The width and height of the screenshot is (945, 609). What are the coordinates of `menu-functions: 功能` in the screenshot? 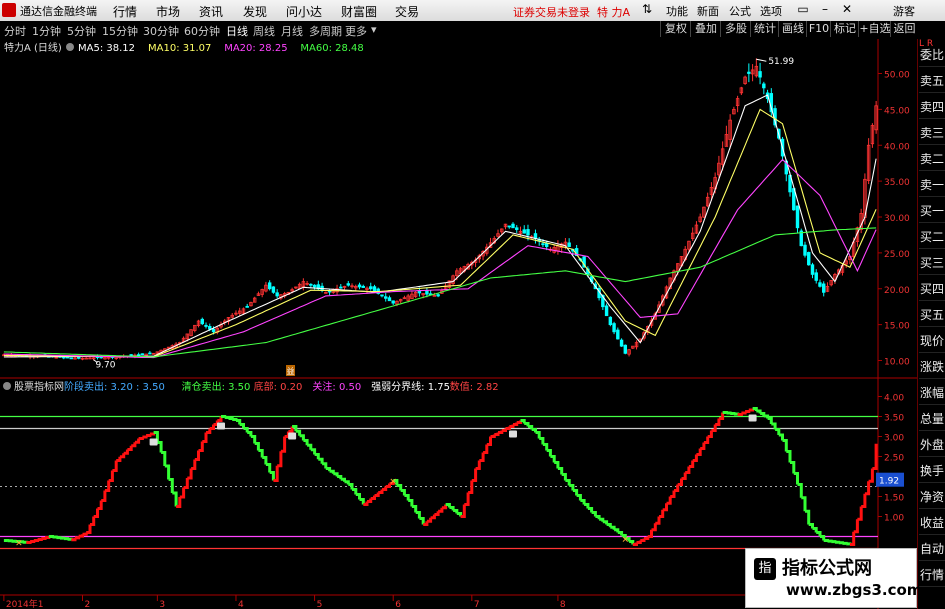 It's located at (677, 11).